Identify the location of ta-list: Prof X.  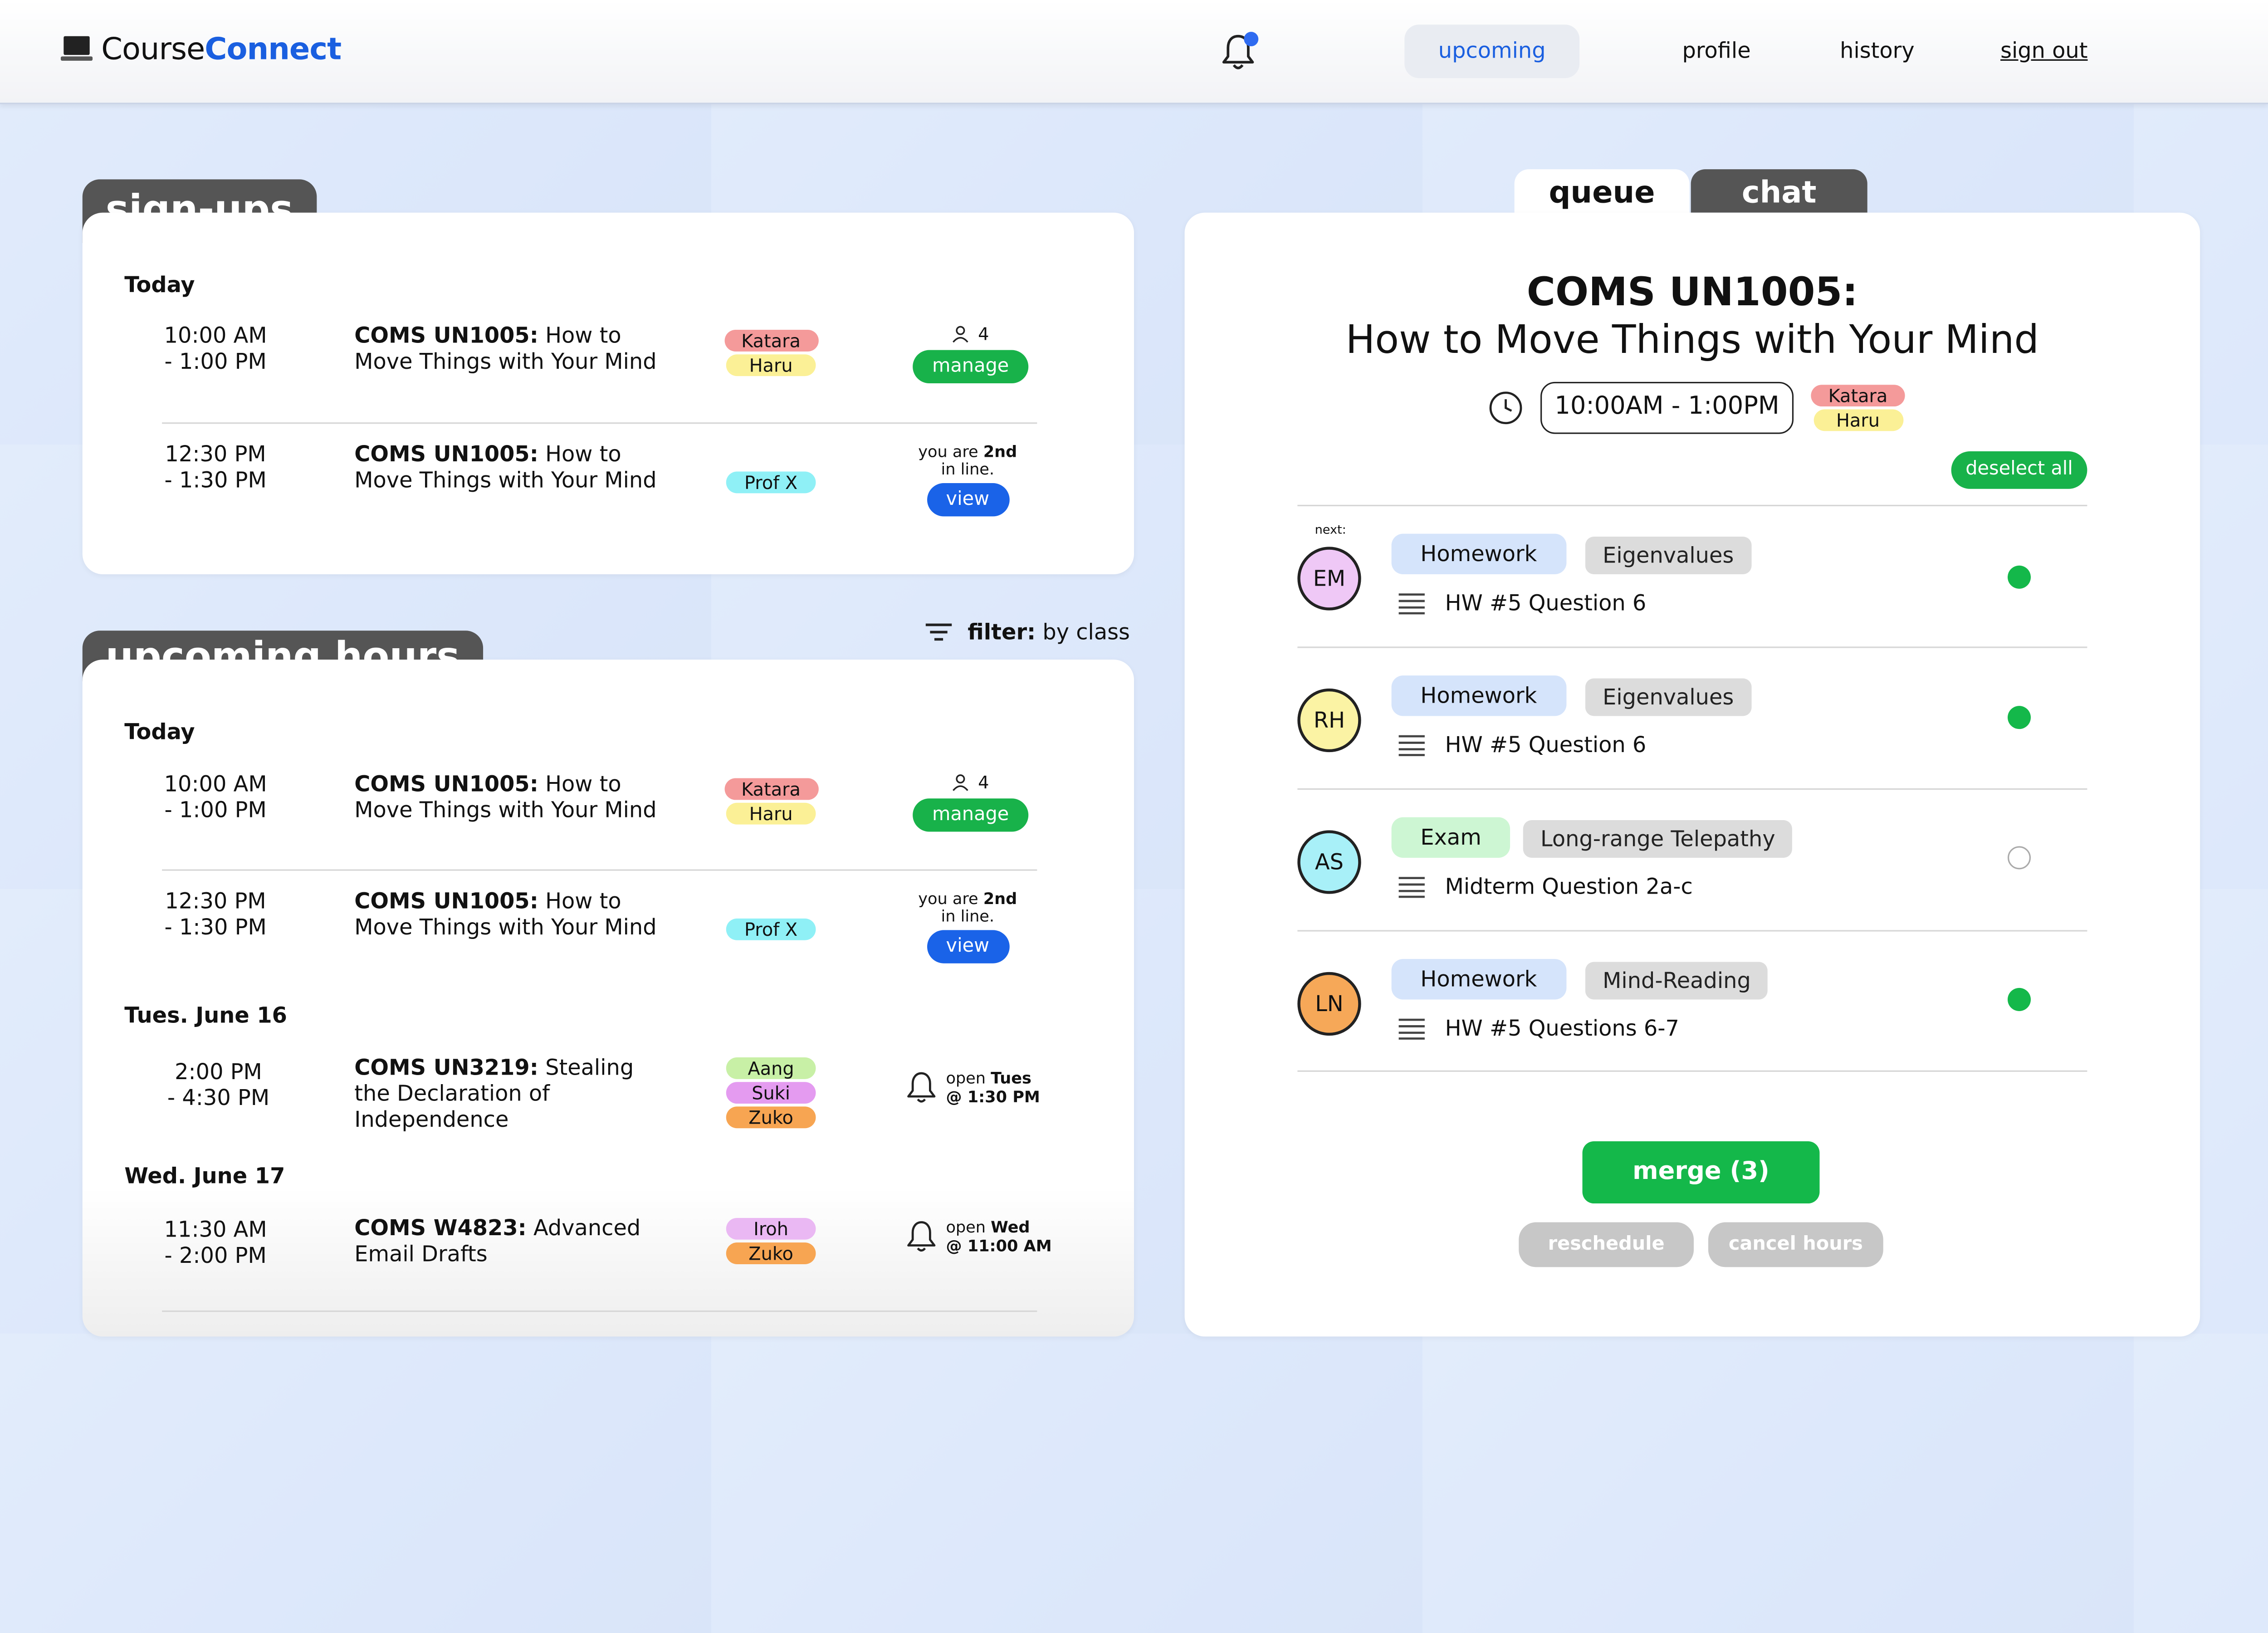
(771, 483).